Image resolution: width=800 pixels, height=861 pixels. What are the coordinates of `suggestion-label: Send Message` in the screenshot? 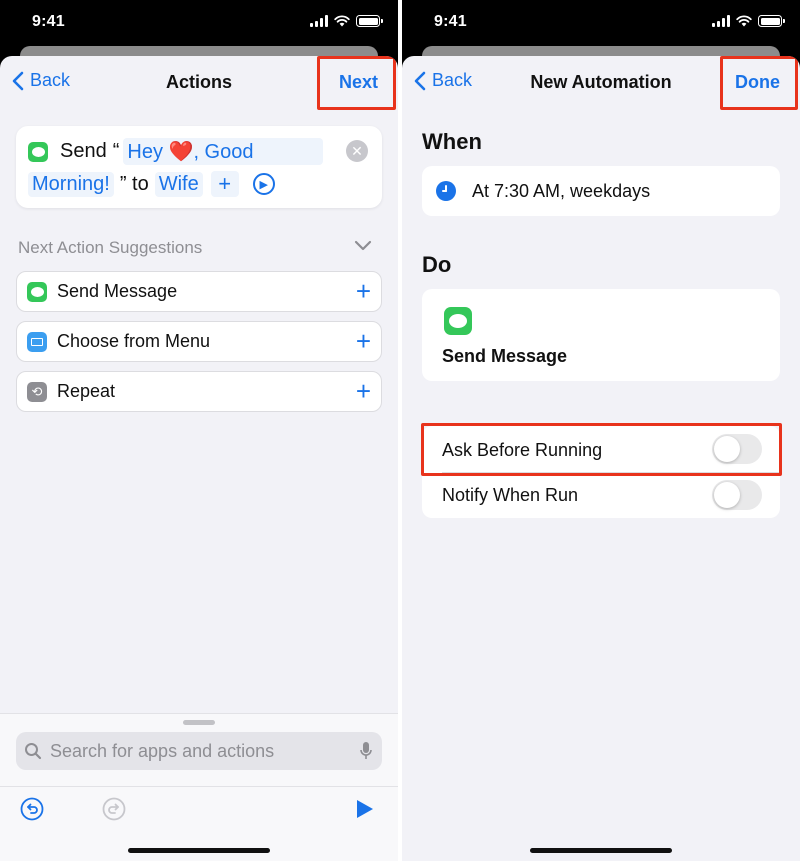 It's located at (117, 291).